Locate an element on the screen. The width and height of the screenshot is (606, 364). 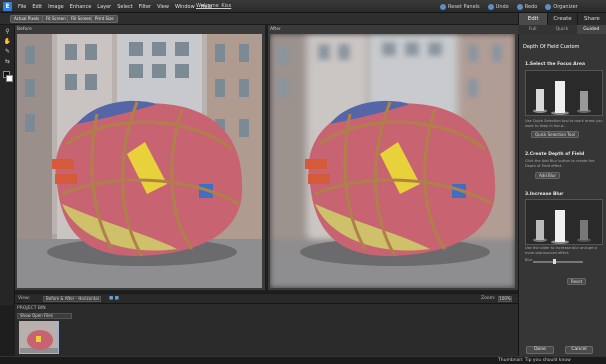
reset-panels-button: Reset Panels is located at coordinates (460, 6).